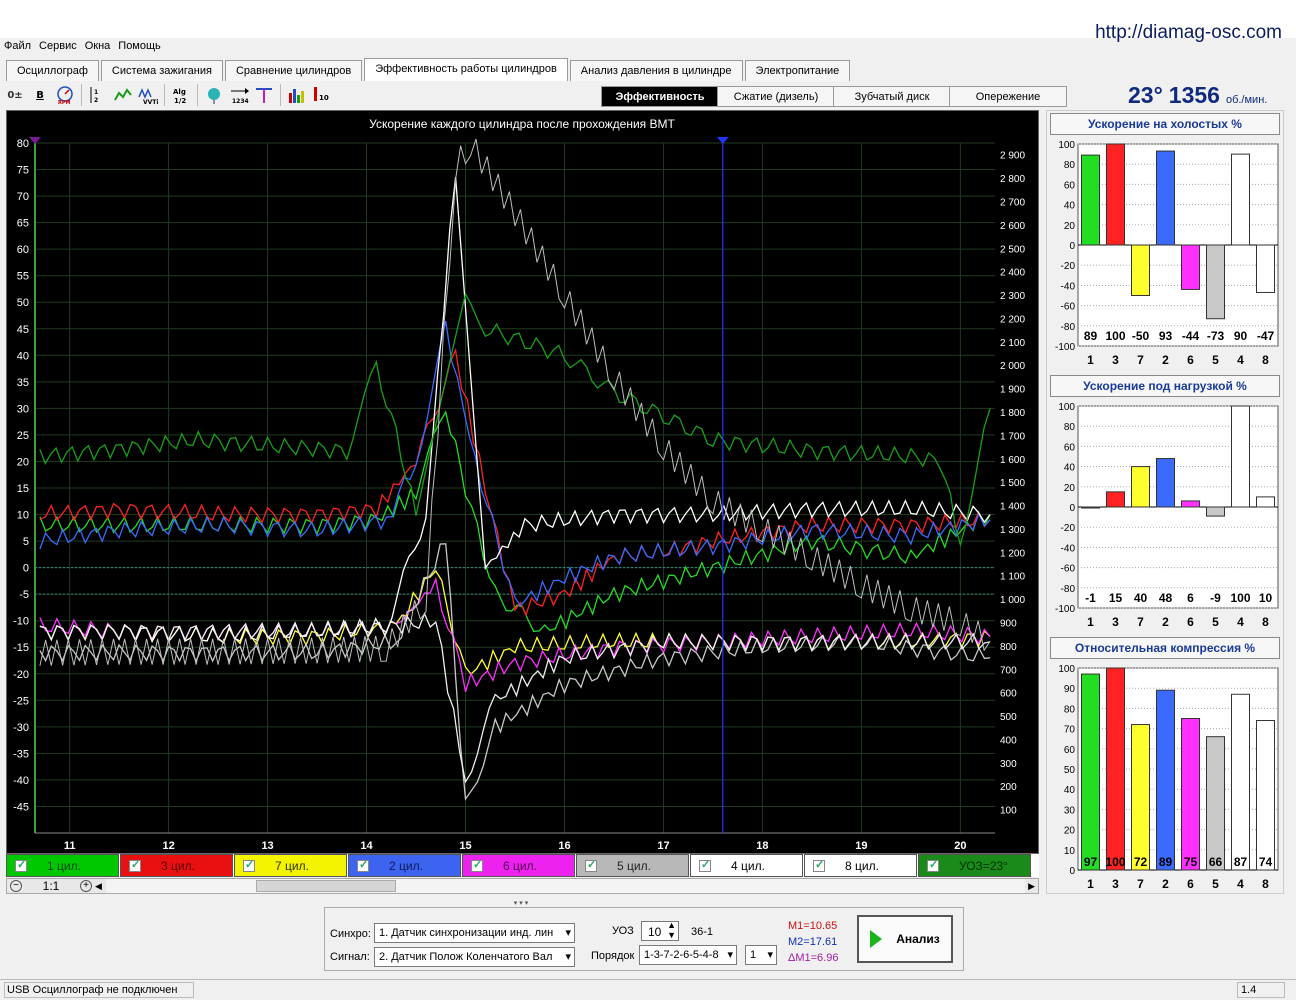  Describe the element at coordinates (762, 846) in the screenshot. I see `x-tick-label: 18` at that location.